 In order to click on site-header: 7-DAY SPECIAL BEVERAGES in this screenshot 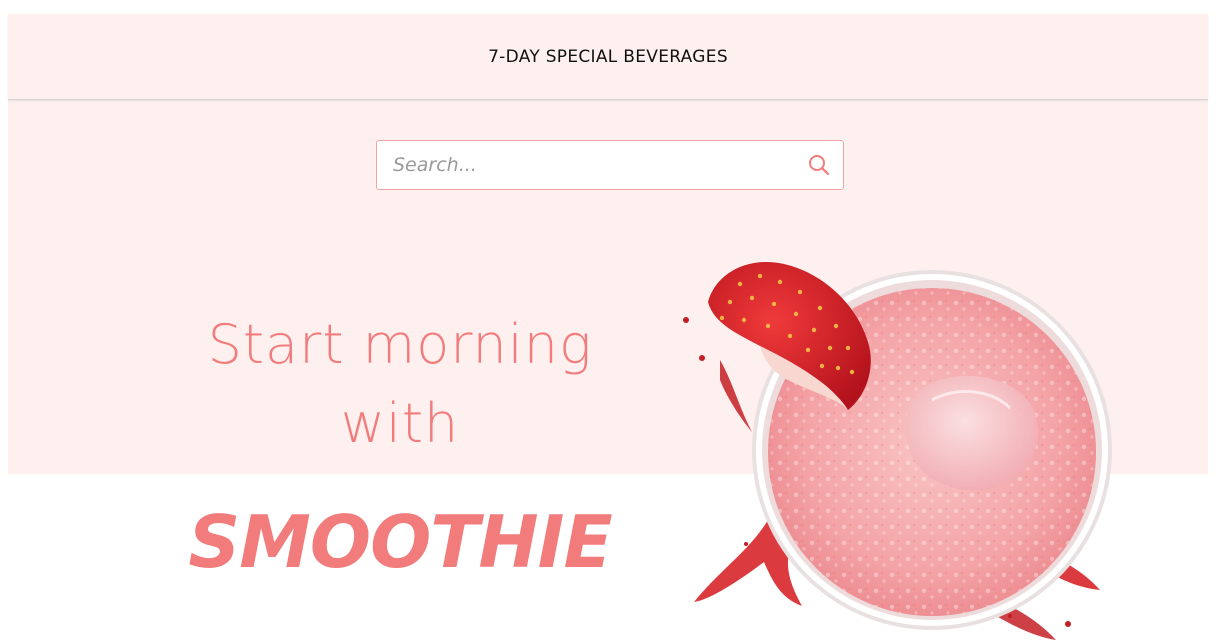, I will do `click(608, 57)`.